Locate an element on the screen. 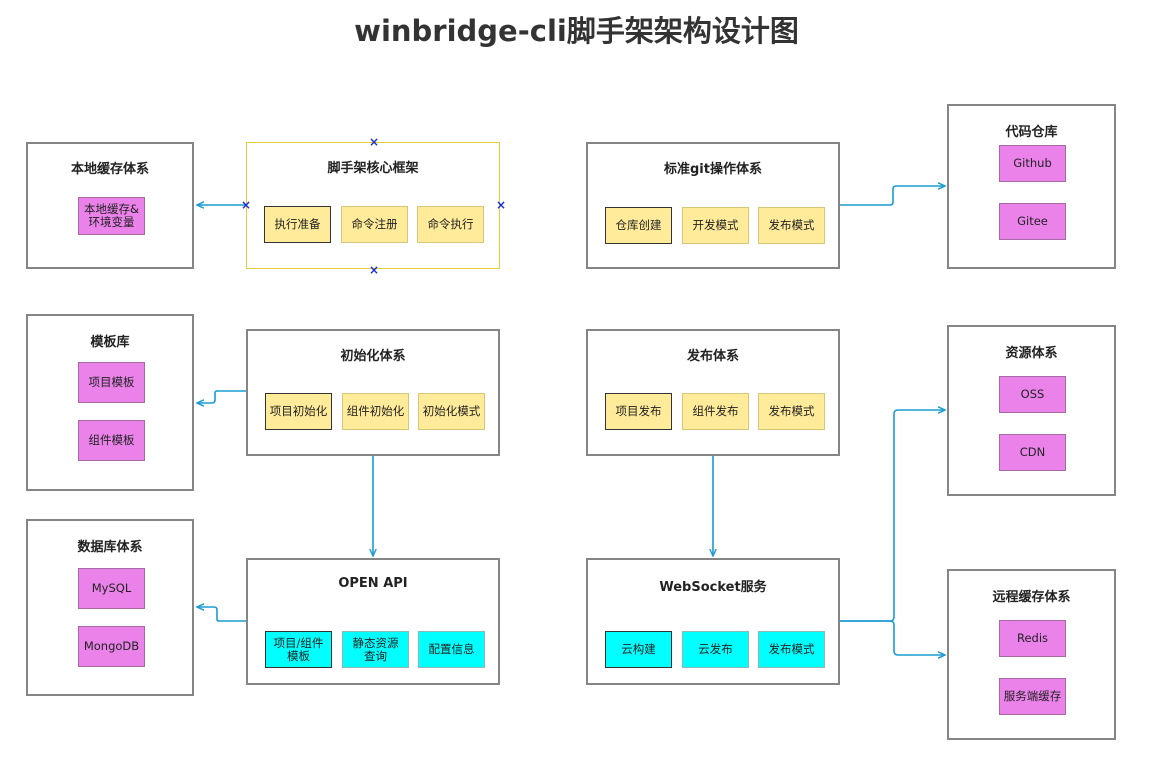  resize-handle-bottom: × is located at coordinates (374, 270).